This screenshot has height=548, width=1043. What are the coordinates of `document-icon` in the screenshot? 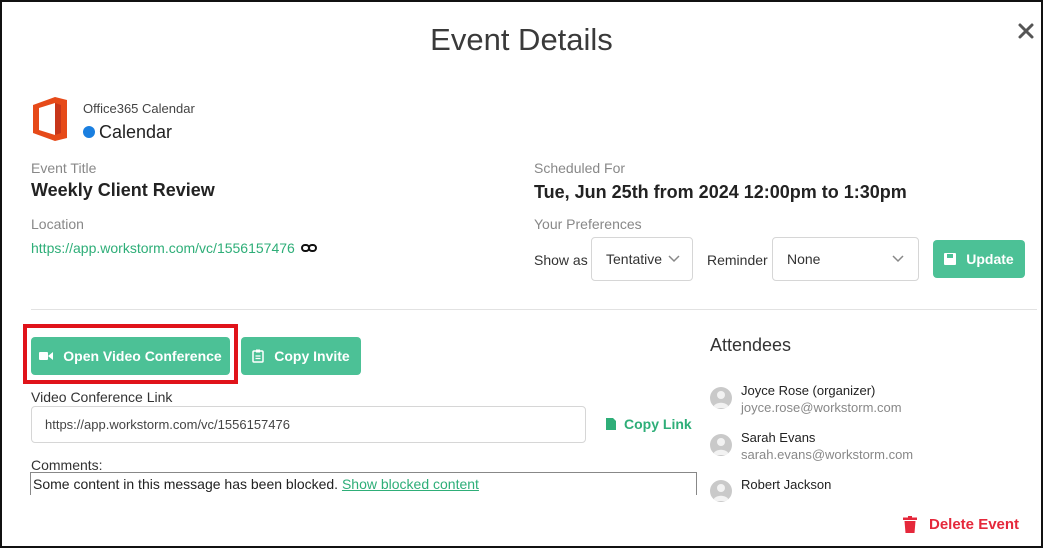 It's located at (611, 424).